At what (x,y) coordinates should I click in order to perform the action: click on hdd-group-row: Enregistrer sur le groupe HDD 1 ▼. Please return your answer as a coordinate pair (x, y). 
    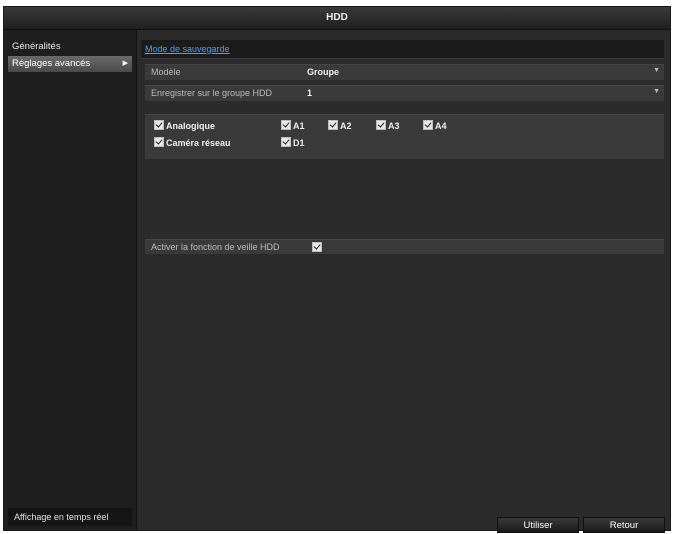
    Looking at the image, I should click on (404, 93).